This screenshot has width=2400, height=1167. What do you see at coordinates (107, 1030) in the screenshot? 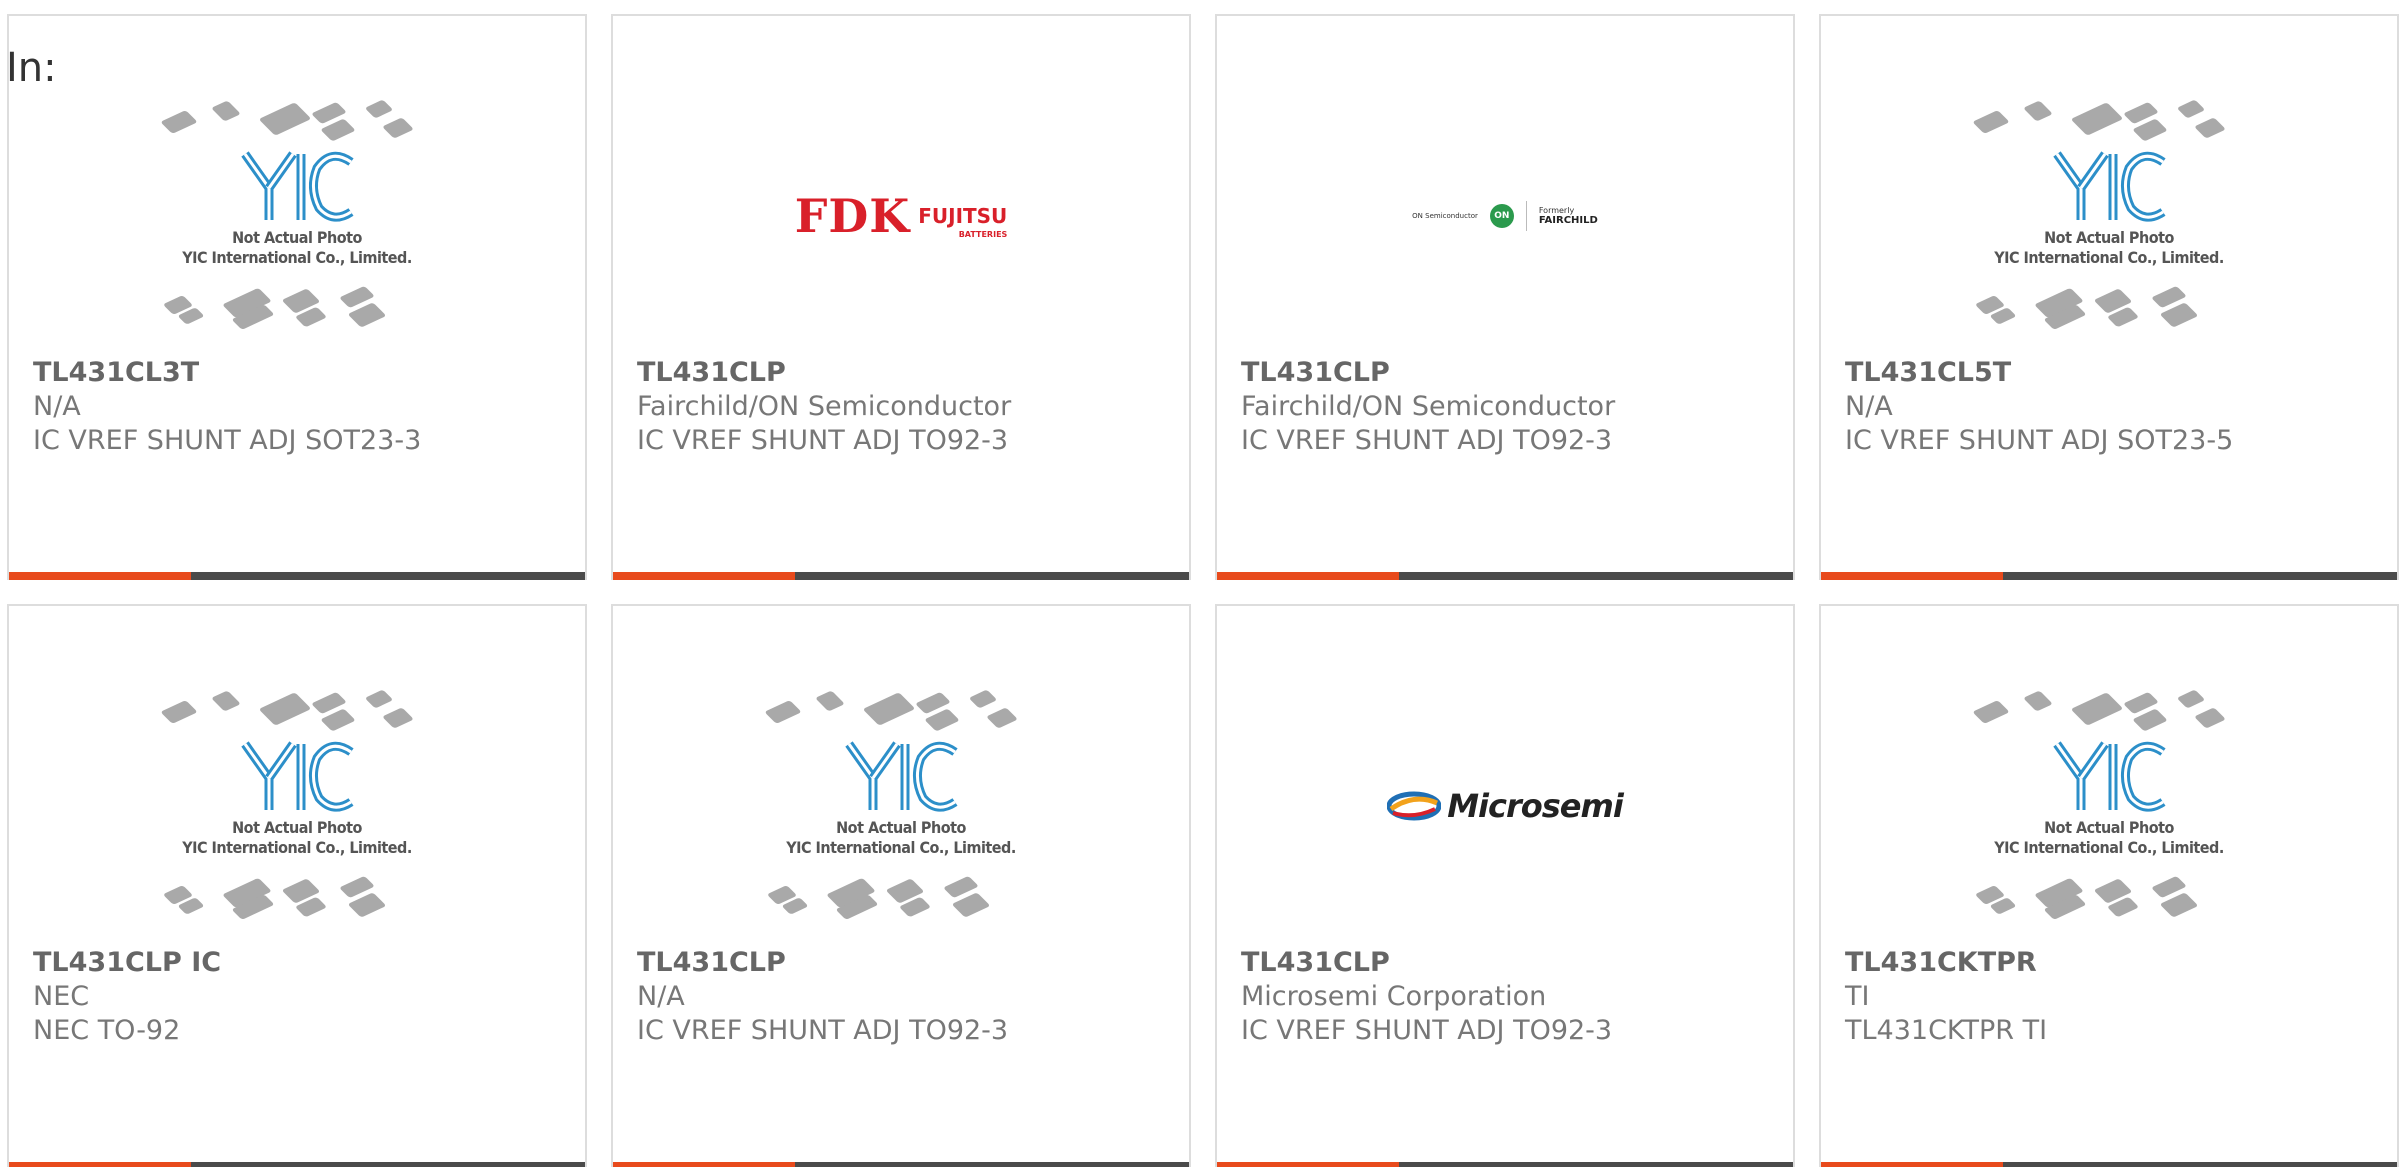
I see `description: NEC TO-92` at bounding box center [107, 1030].